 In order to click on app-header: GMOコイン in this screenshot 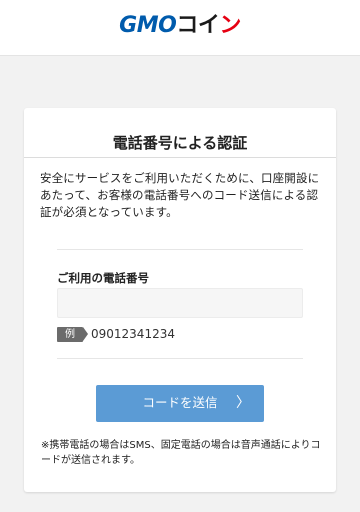, I will do `click(180, 28)`.